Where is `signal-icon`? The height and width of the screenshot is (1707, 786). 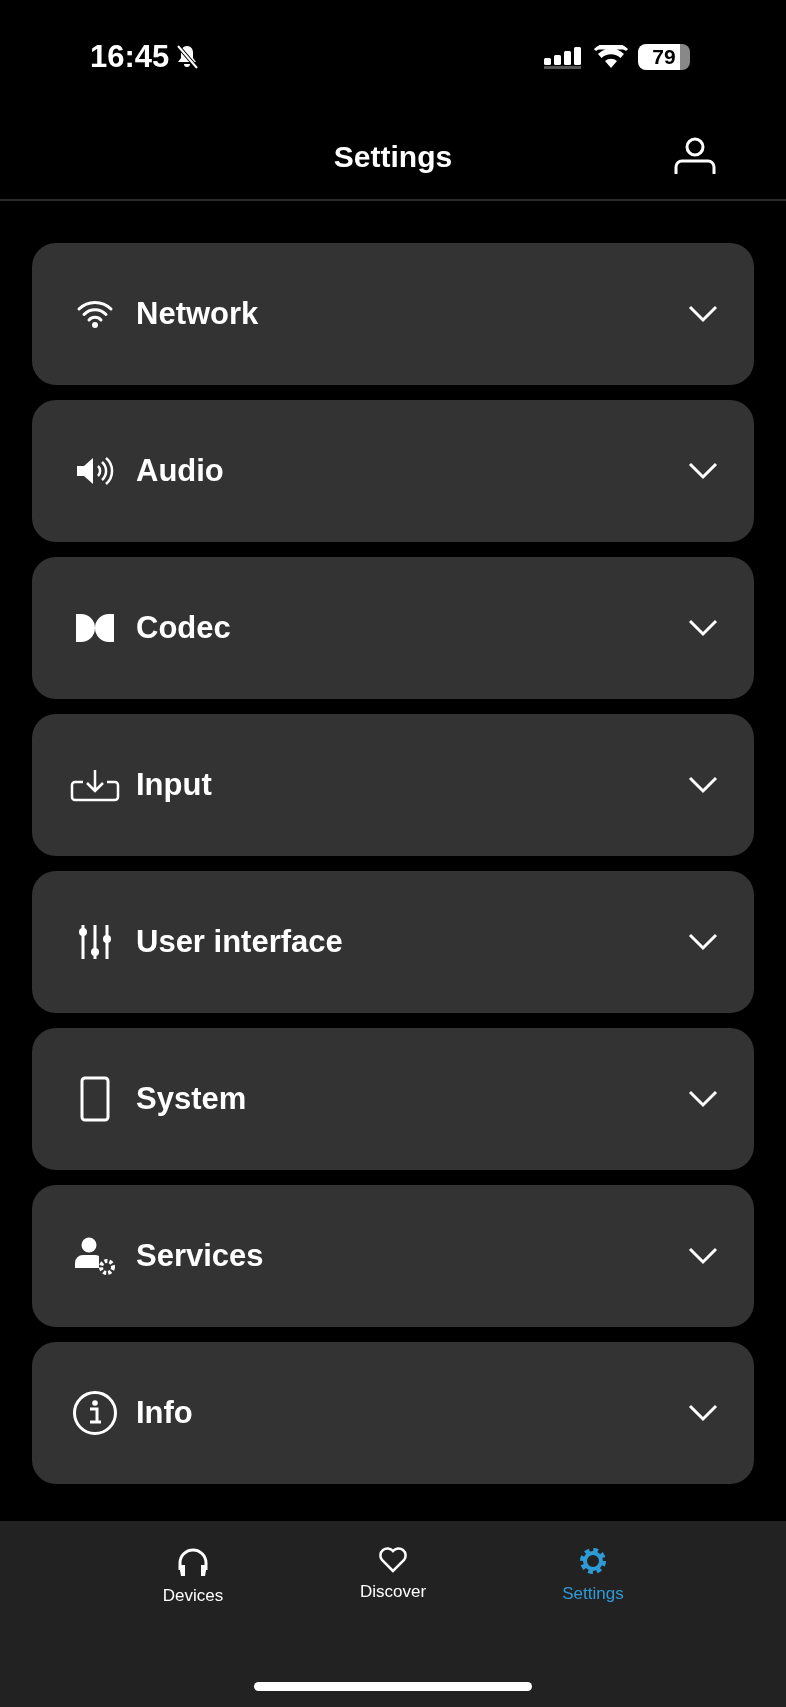 signal-icon is located at coordinates (564, 57).